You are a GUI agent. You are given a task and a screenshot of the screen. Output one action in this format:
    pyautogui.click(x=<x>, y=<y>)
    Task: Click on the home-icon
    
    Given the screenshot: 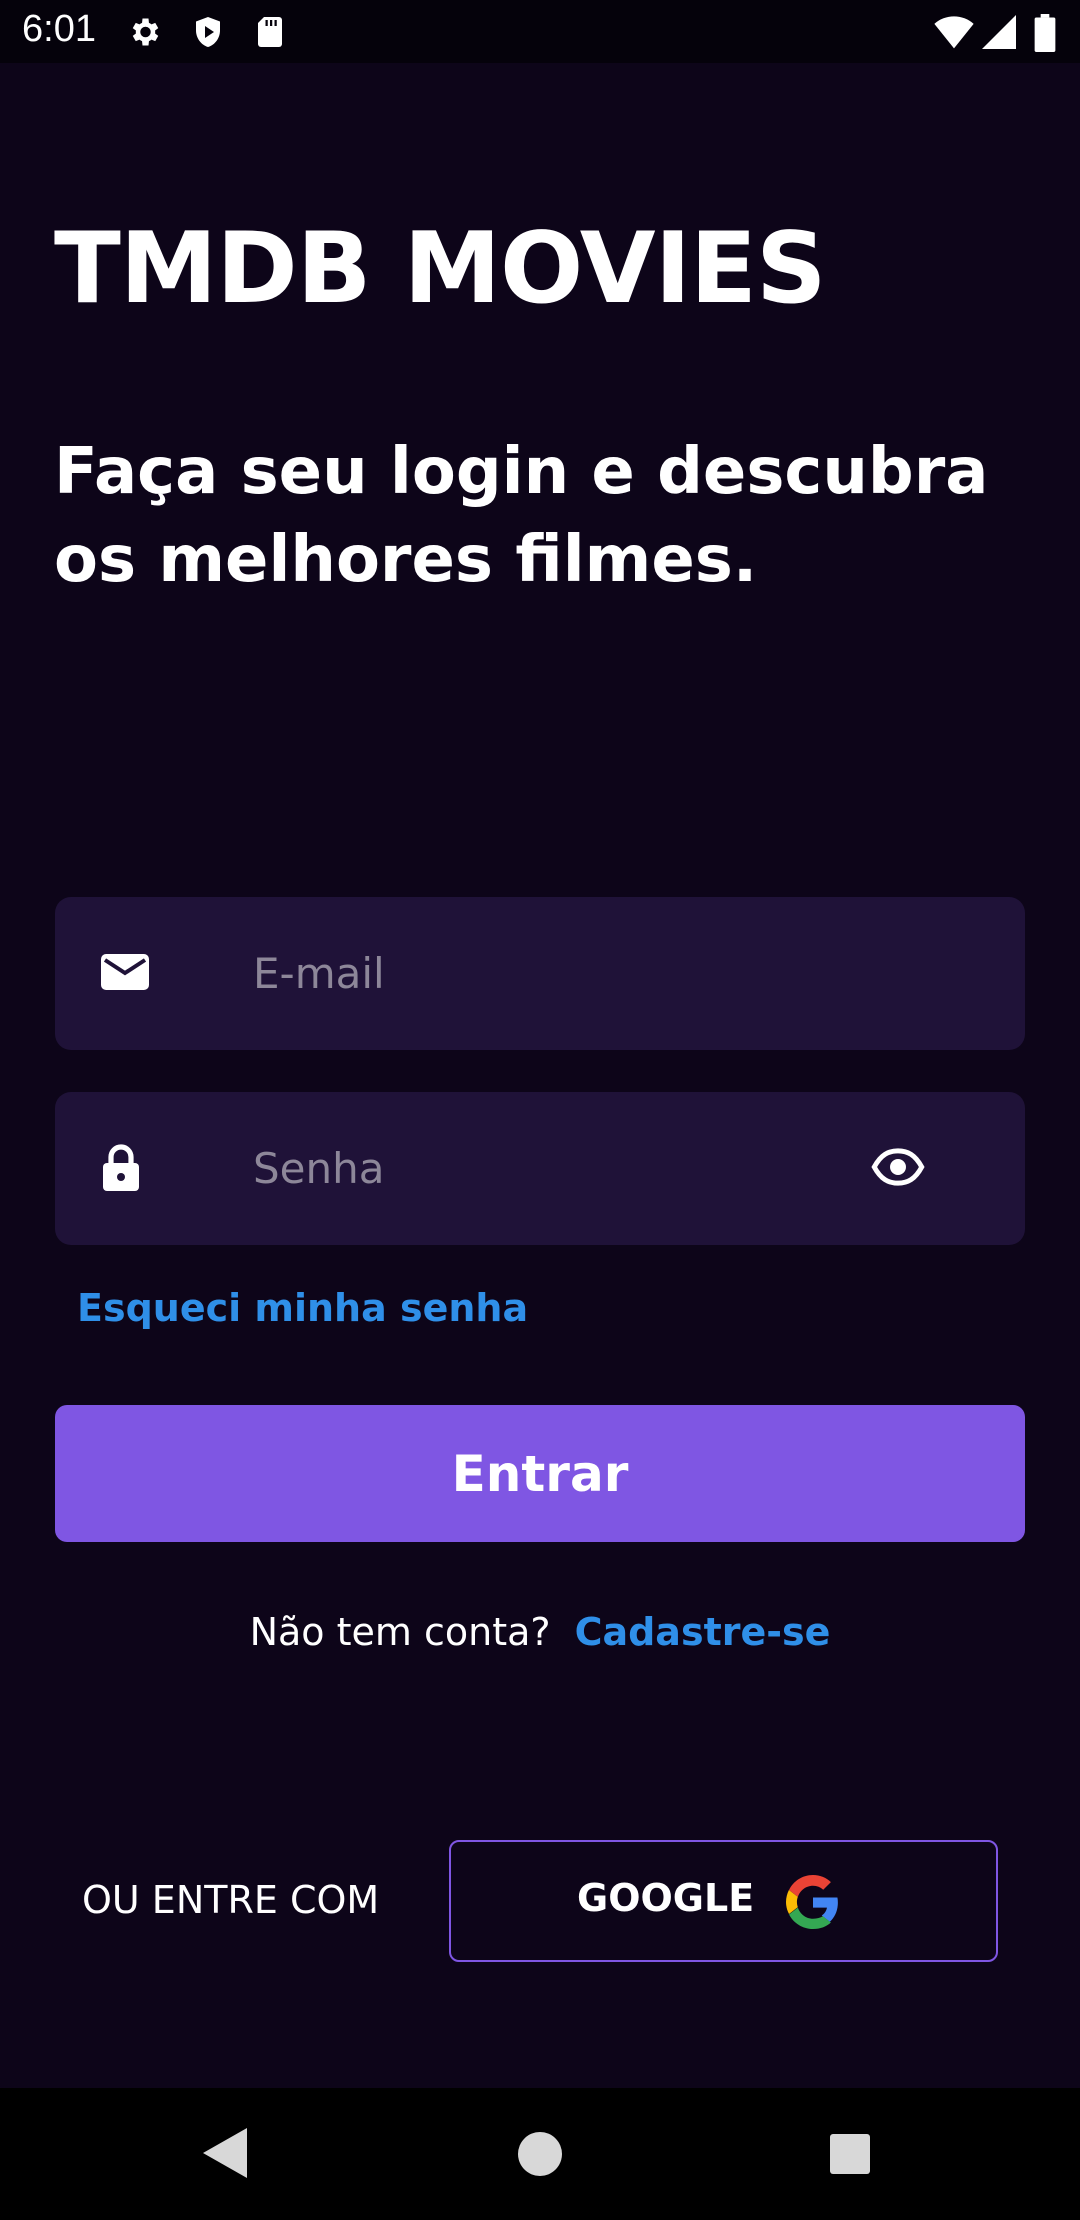 What is the action you would take?
    pyautogui.click(x=540, y=2156)
    